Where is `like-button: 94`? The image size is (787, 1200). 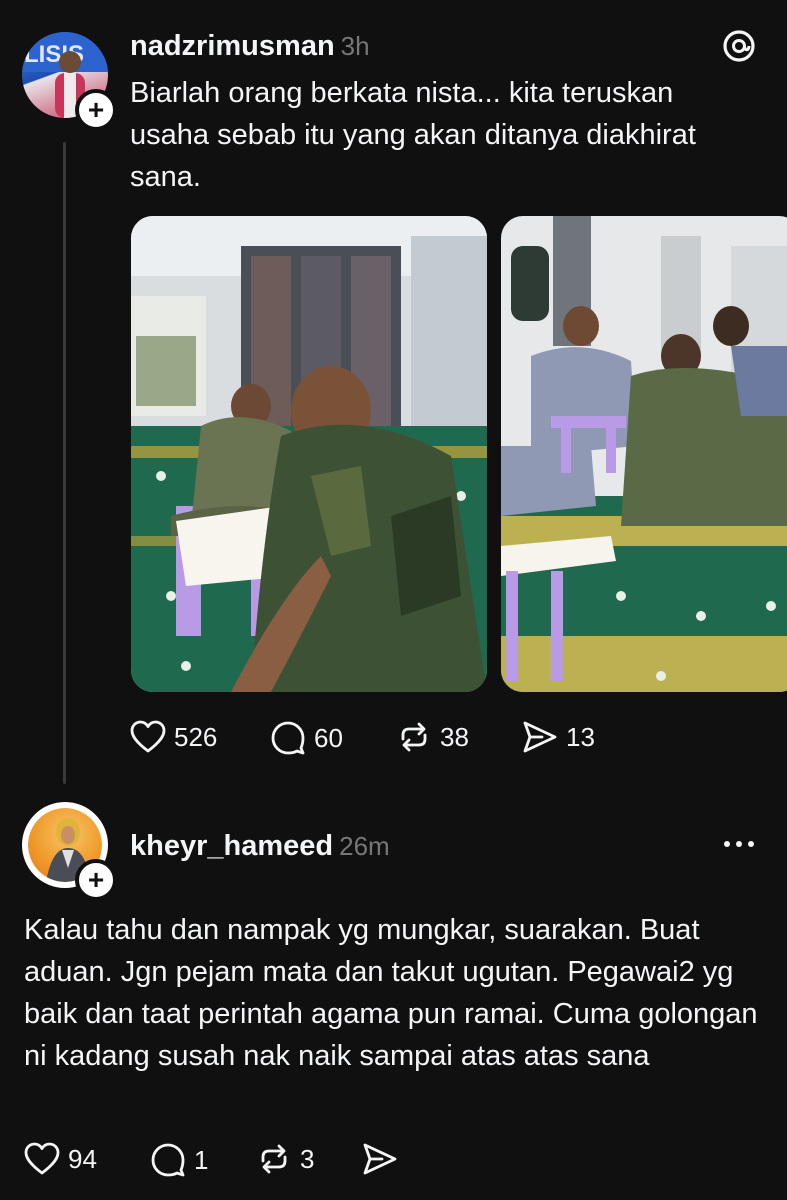 like-button: 94 is located at coordinates (60, 1159).